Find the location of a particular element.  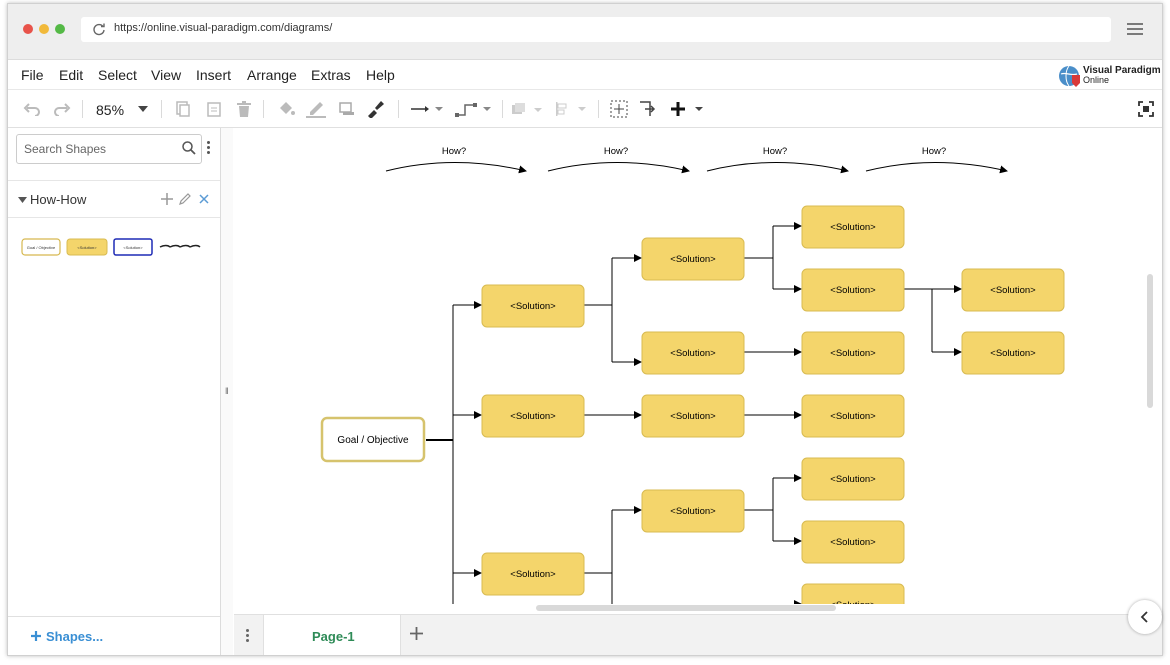

toolbar: 85% is located at coordinates (585, 109).